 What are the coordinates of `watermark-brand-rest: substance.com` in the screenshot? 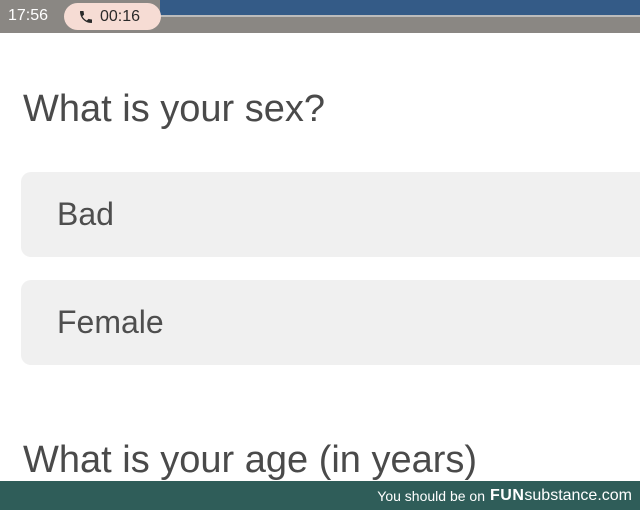 It's located at (578, 495).